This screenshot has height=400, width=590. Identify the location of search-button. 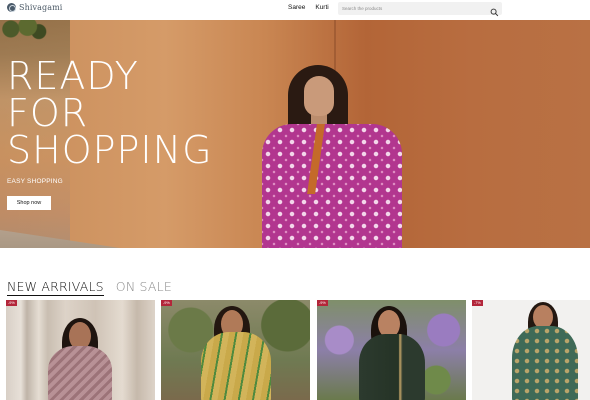
(494, 10).